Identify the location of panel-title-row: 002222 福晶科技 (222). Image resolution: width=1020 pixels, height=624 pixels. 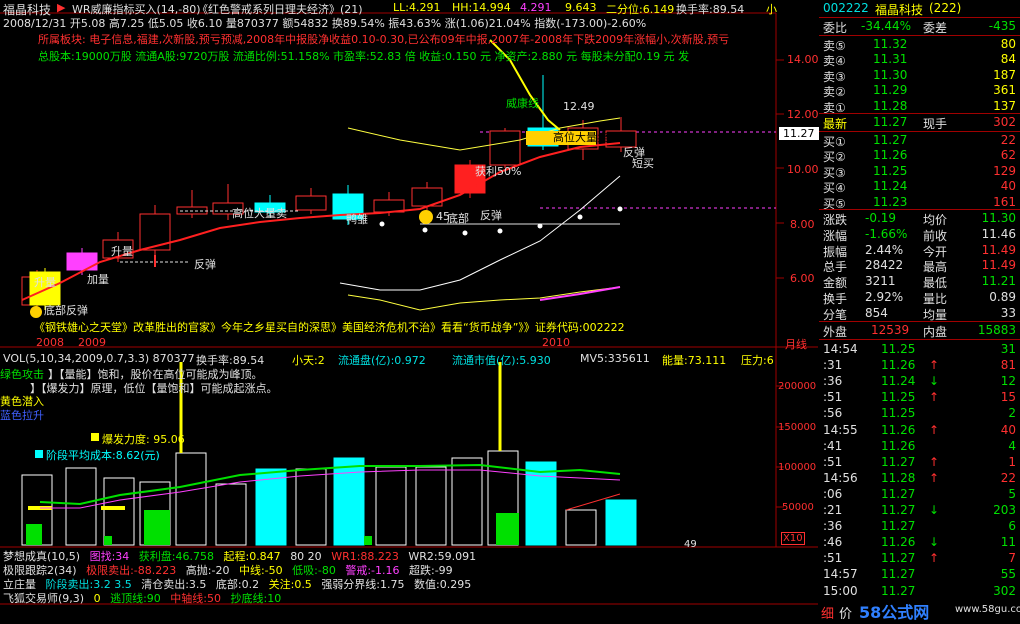
(919, 8).